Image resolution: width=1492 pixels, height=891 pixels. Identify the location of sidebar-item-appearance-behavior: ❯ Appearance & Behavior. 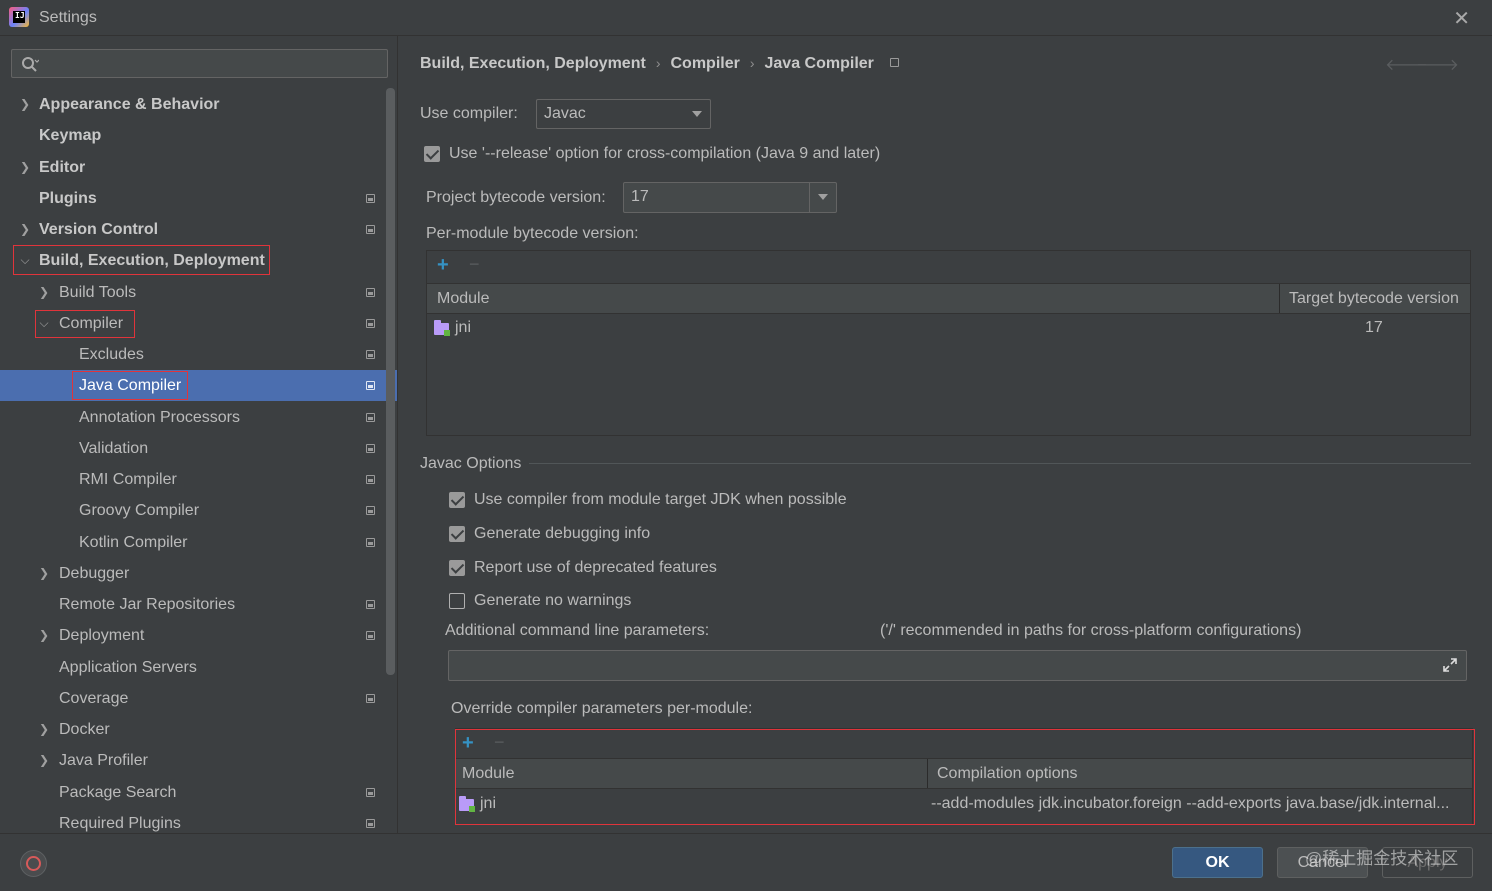
(193, 104).